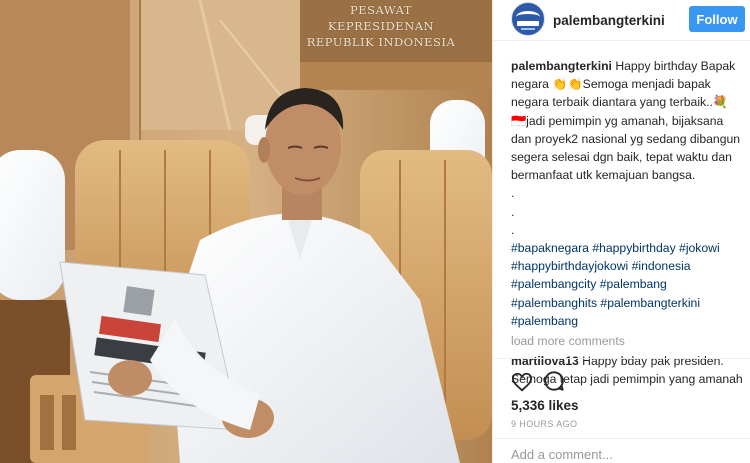  What do you see at coordinates (717, 19) in the screenshot?
I see `follow-button: Follow` at bounding box center [717, 19].